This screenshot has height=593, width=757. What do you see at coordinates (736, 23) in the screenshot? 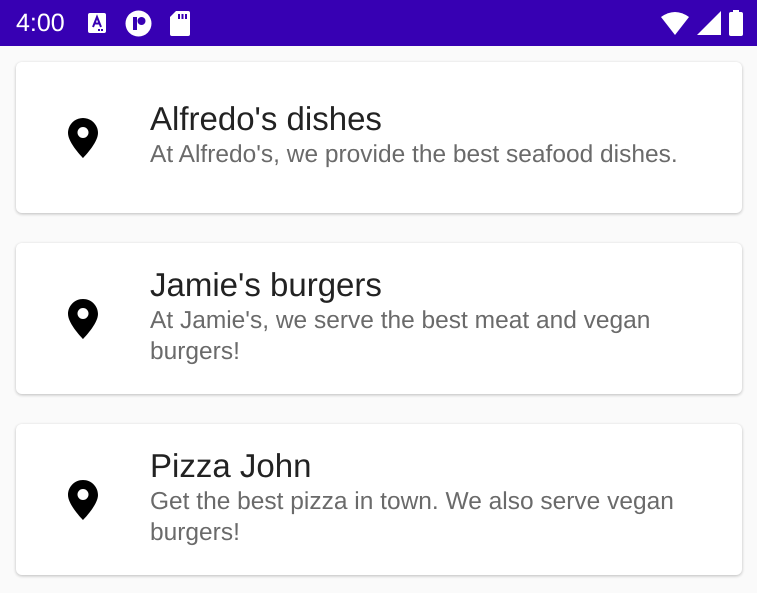
I see `battery-icon` at bounding box center [736, 23].